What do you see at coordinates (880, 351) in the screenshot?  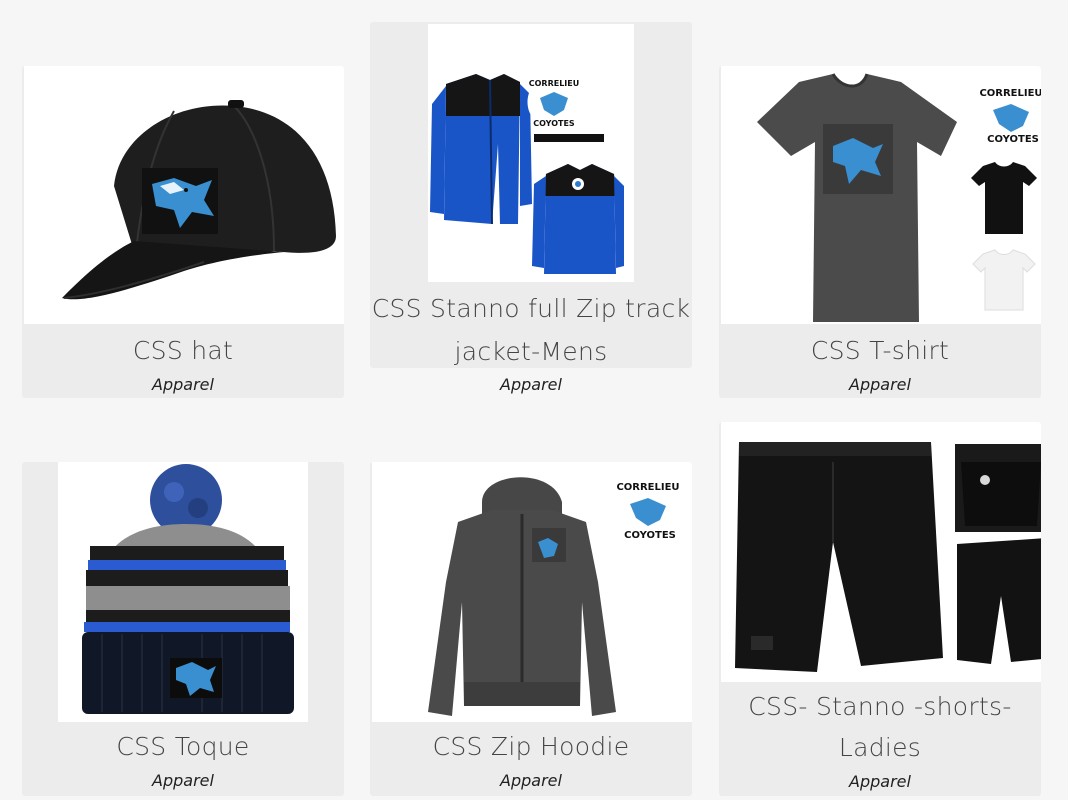 I see `product-title: CSS T-shirt` at bounding box center [880, 351].